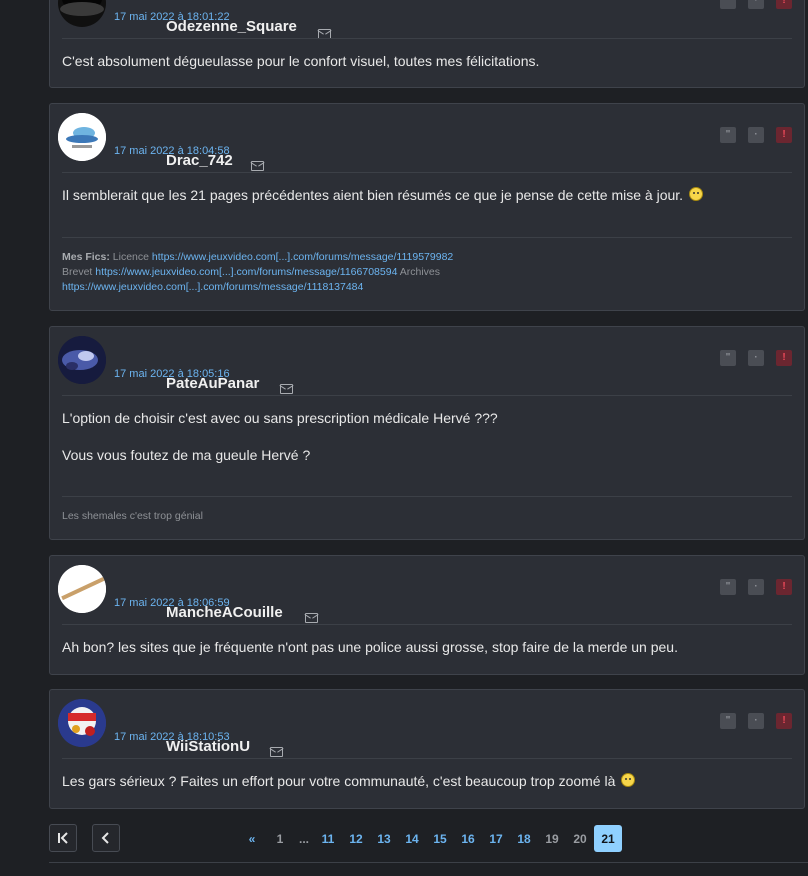  Describe the element at coordinates (186, 455) in the screenshot. I see `post-message-line: Vous vous foutez de ma gueule Hervé ?` at that location.